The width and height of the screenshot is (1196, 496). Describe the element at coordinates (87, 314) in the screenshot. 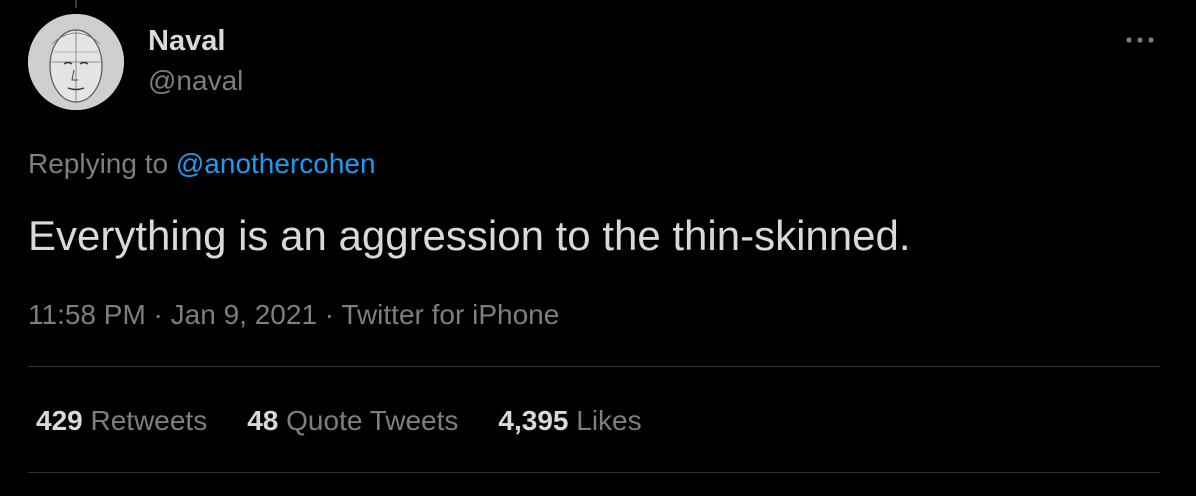

I see `tweet-time: 11:58 PM` at that location.